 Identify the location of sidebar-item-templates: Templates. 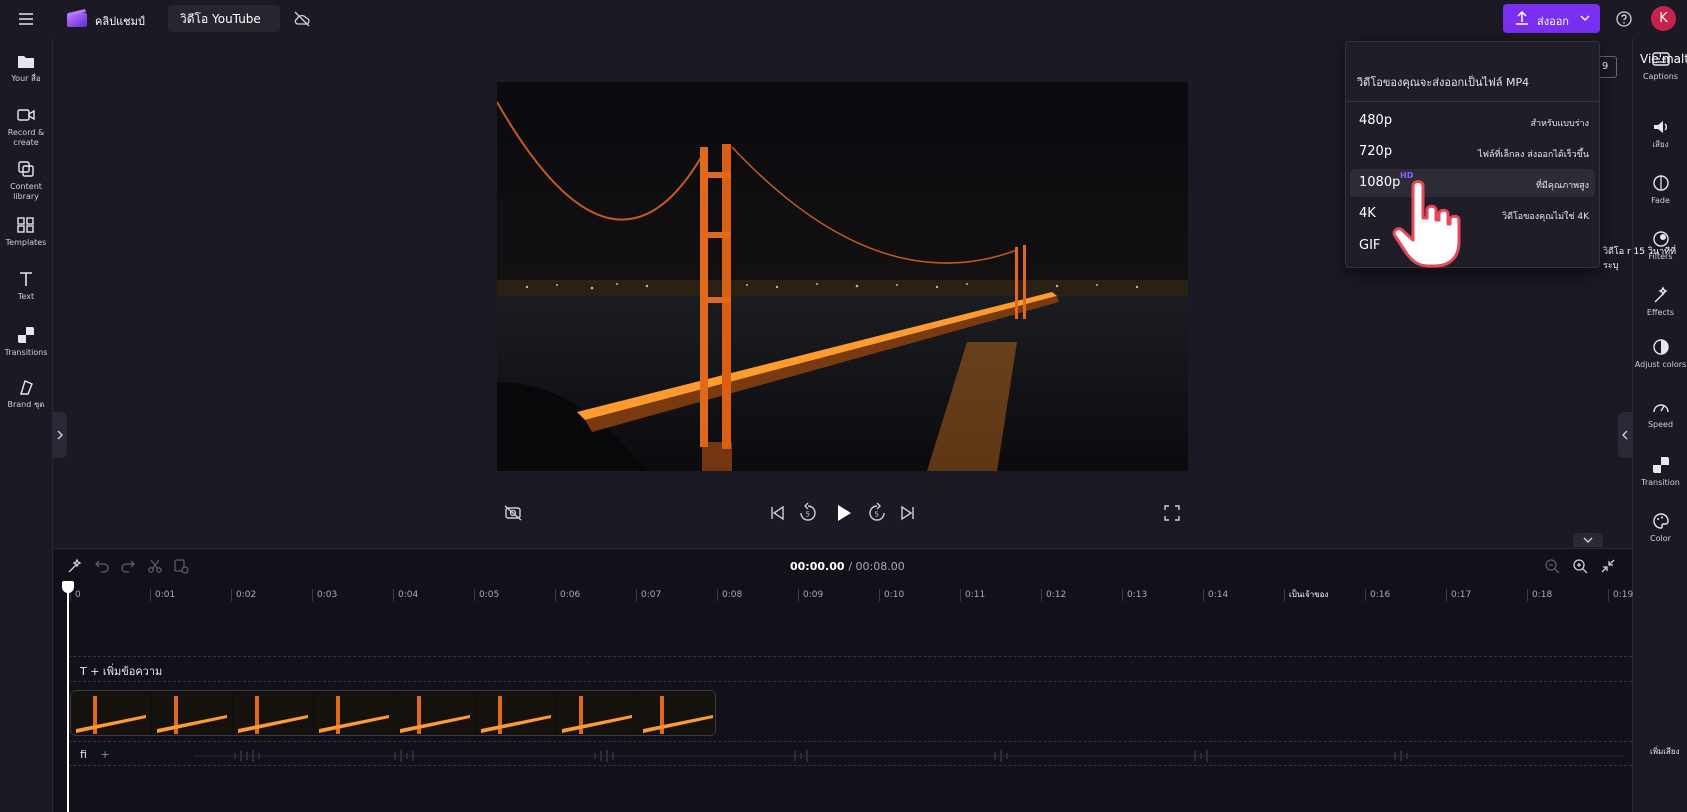
(26, 232).